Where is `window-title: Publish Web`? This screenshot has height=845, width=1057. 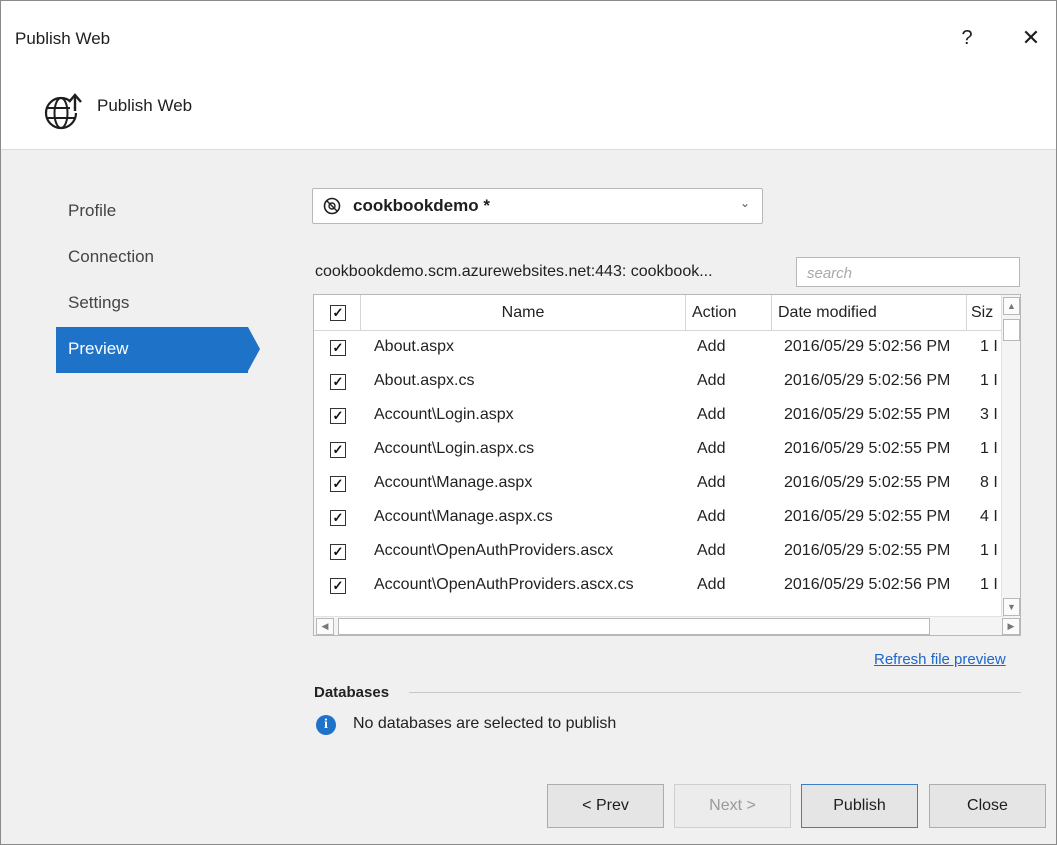 window-title: Publish Web is located at coordinates (63, 38).